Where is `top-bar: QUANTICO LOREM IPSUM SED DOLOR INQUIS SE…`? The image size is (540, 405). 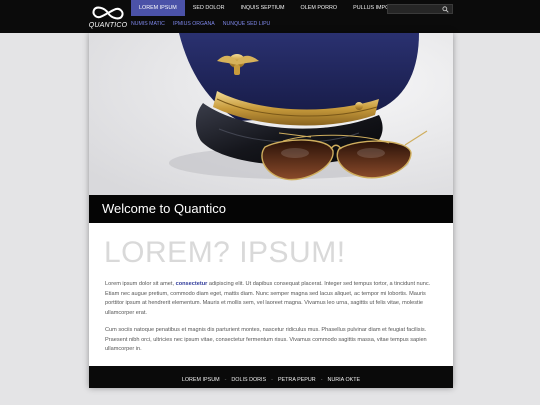
top-bar: QUANTICO LOREM IPSUM SED DOLOR INQUIS SE… is located at coordinates (270, 16).